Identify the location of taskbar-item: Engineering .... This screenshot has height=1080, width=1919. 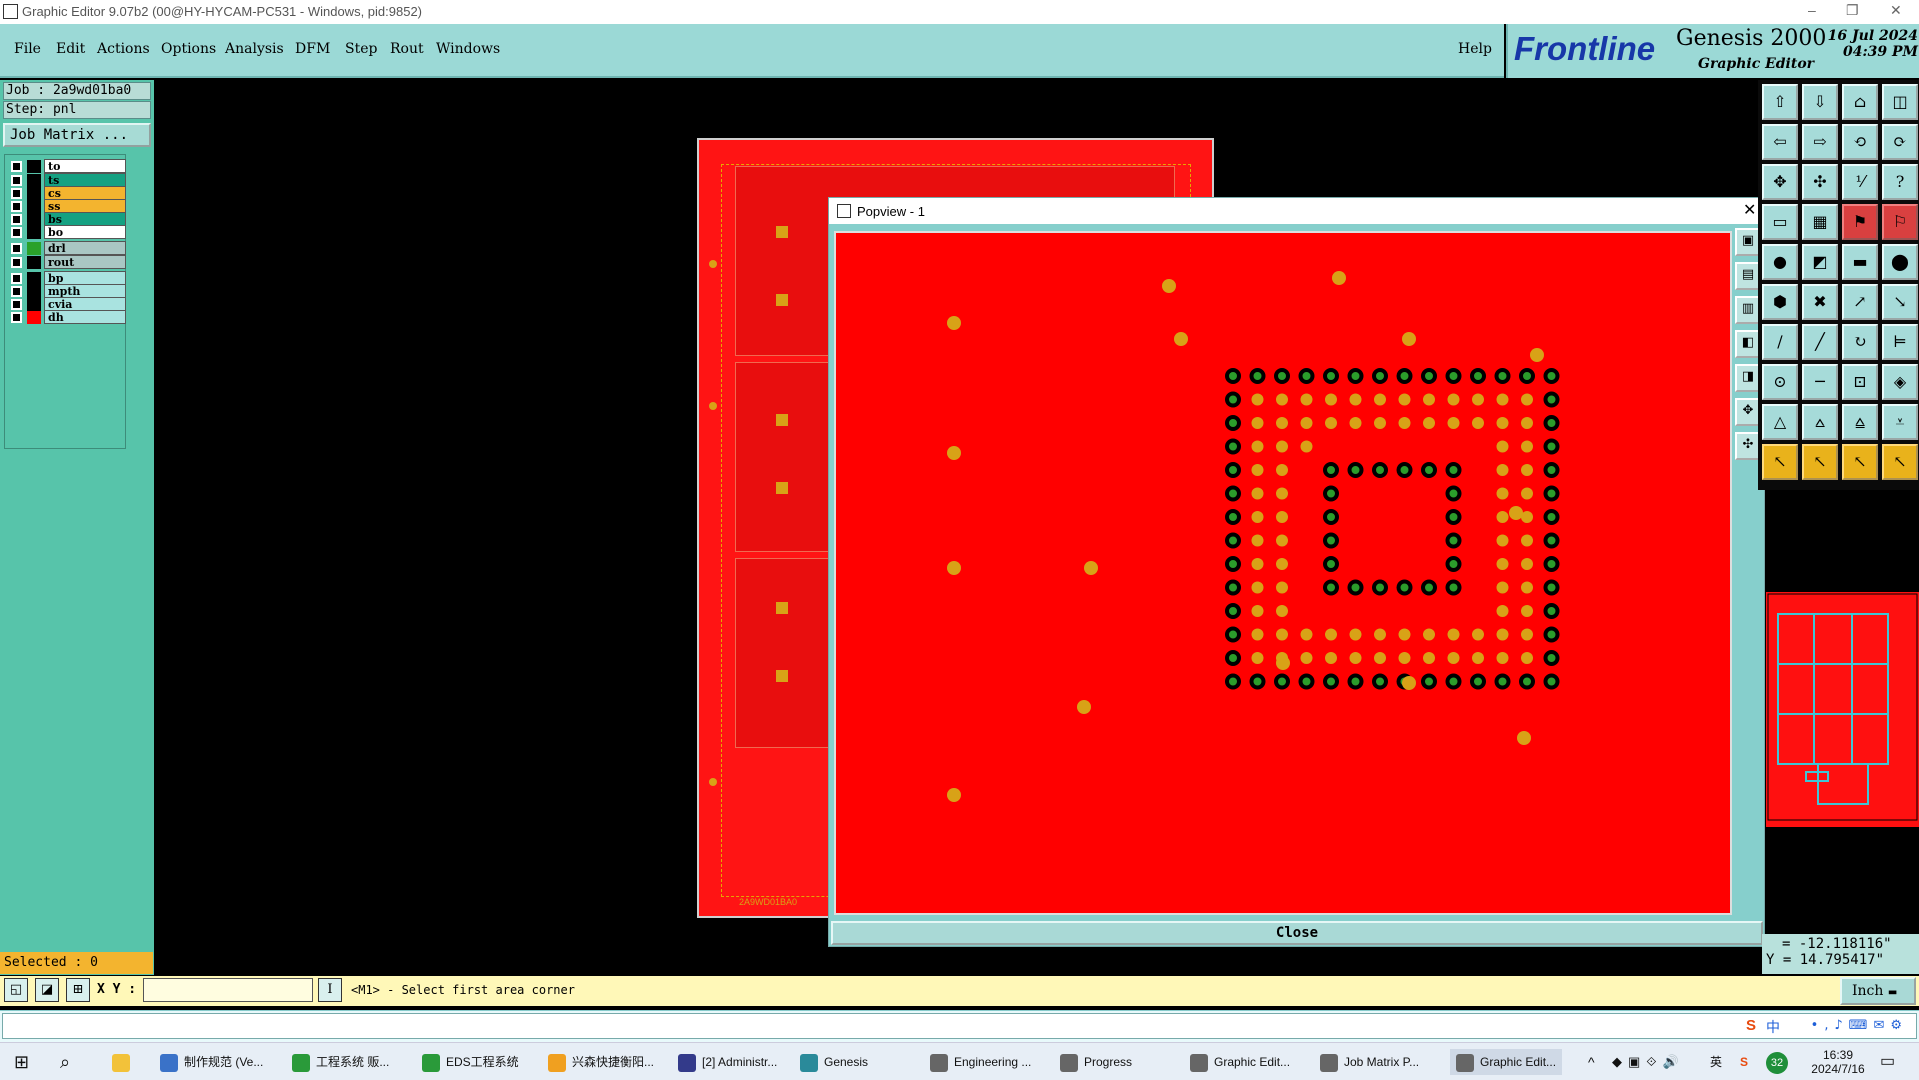
(980, 1062).